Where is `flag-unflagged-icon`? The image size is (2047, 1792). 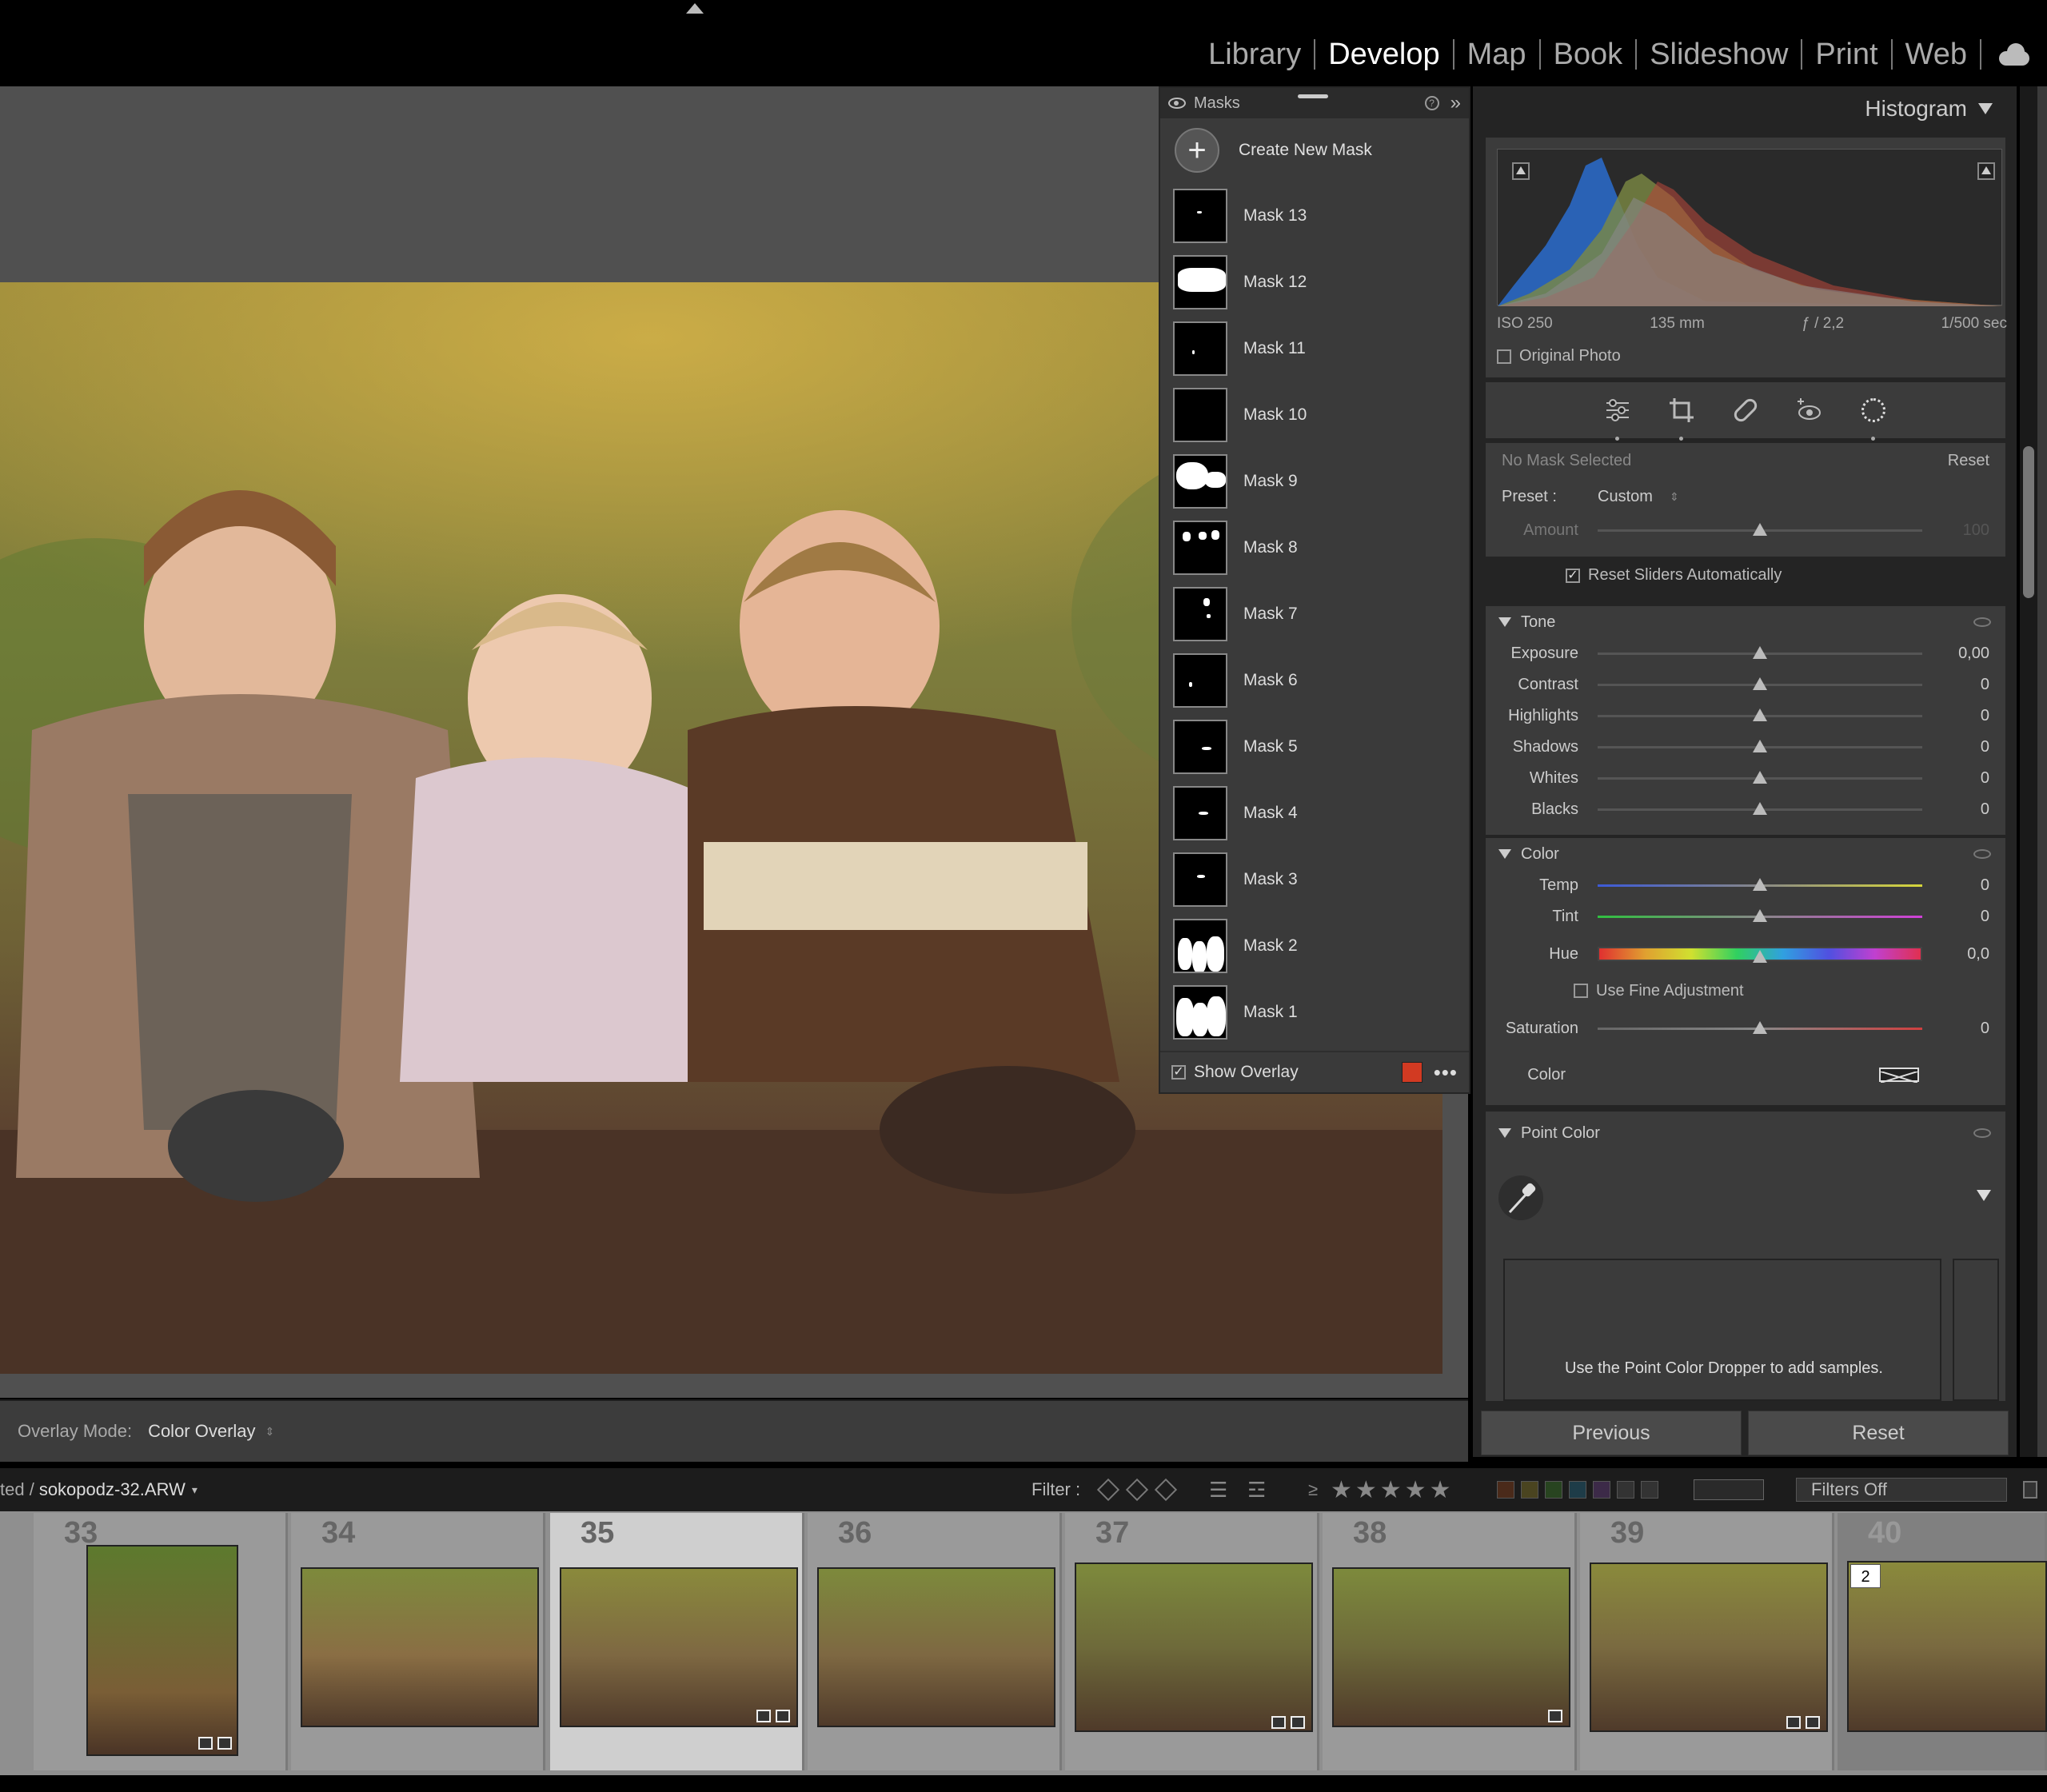 flag-unflagged-icon is located at coordinates (1137, 1490).